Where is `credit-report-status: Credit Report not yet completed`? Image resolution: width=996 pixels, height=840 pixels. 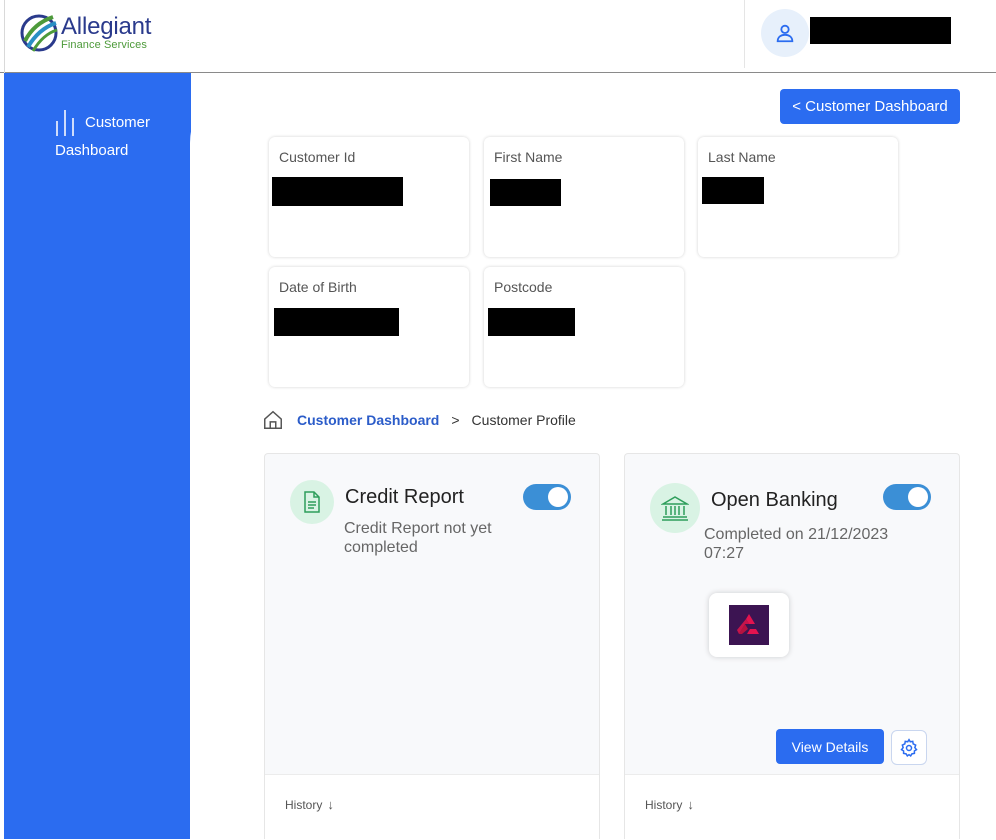
credit-report-status: Credit Report not yet completed is located at coordinates (418, 538).